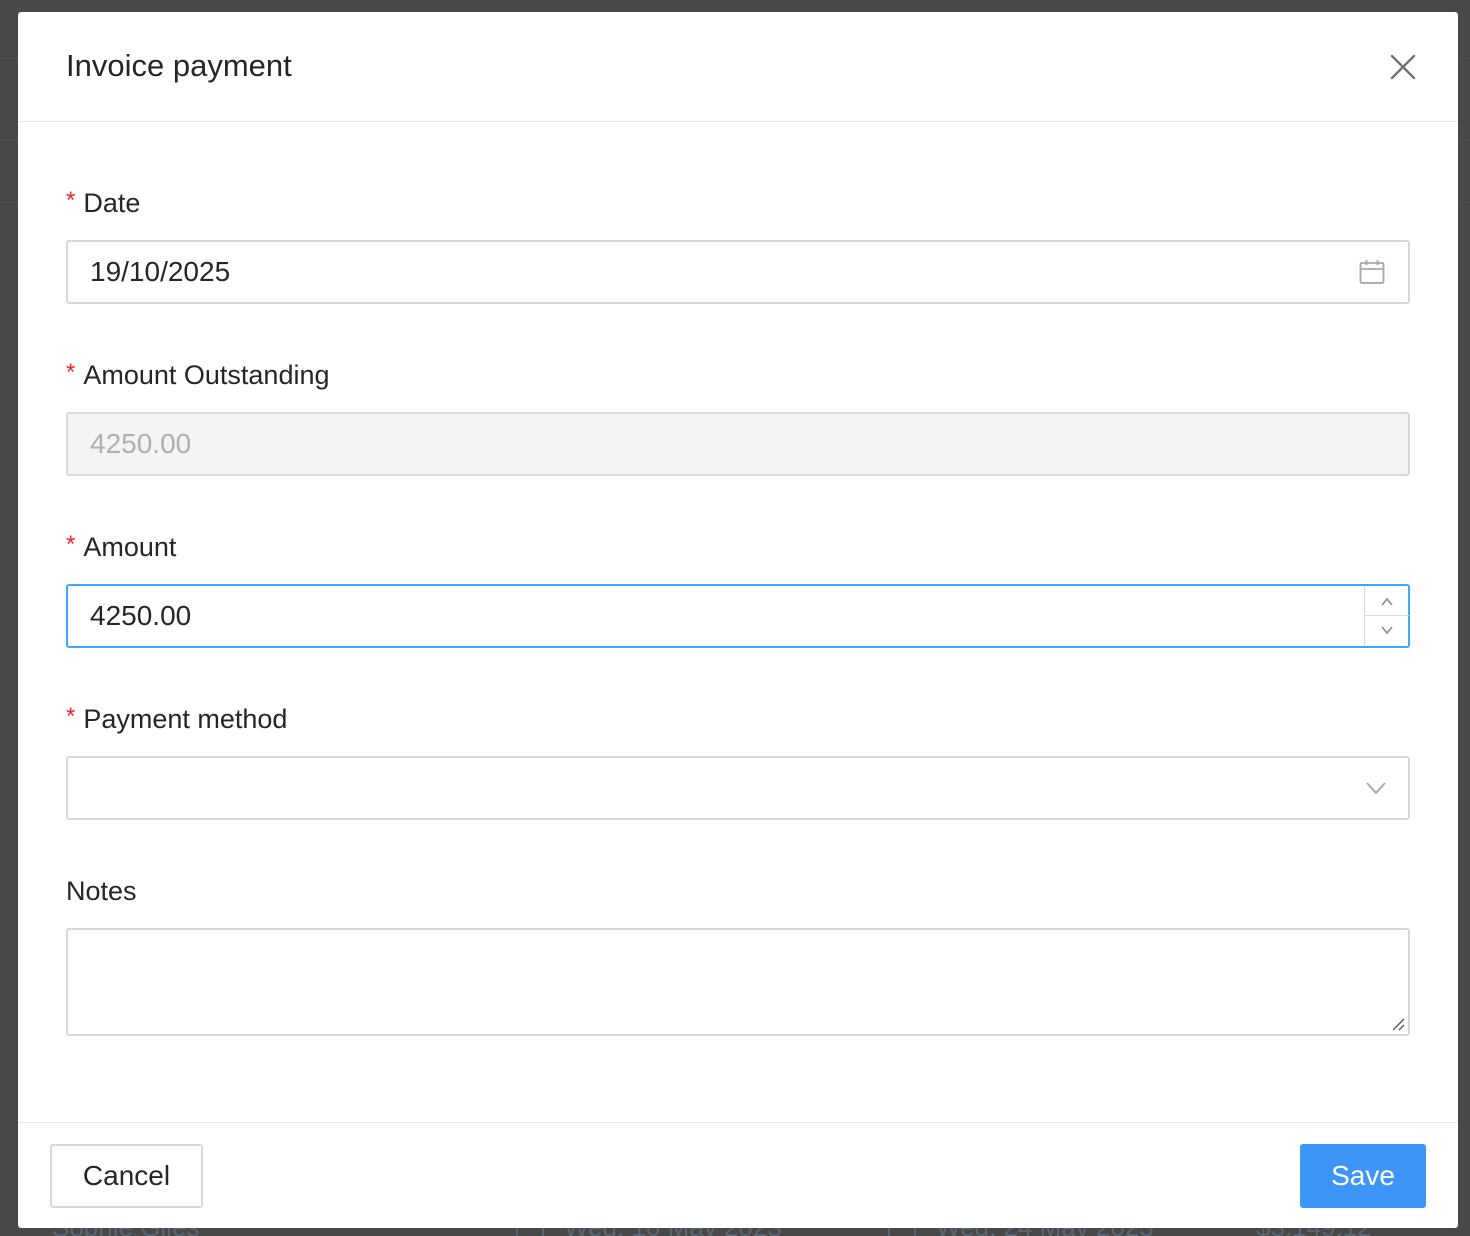  What do you see at coordinates (738, 788) in the screenshot?
I see `payment-method-select` at bounding box center [738, 788].